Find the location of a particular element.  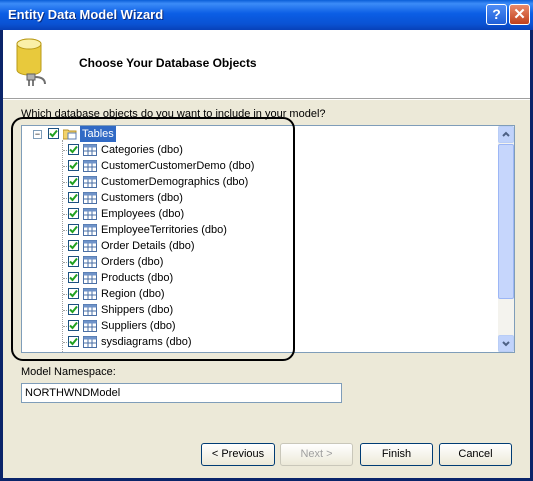

close-button: ✕ is located at coordinates (519, 14).